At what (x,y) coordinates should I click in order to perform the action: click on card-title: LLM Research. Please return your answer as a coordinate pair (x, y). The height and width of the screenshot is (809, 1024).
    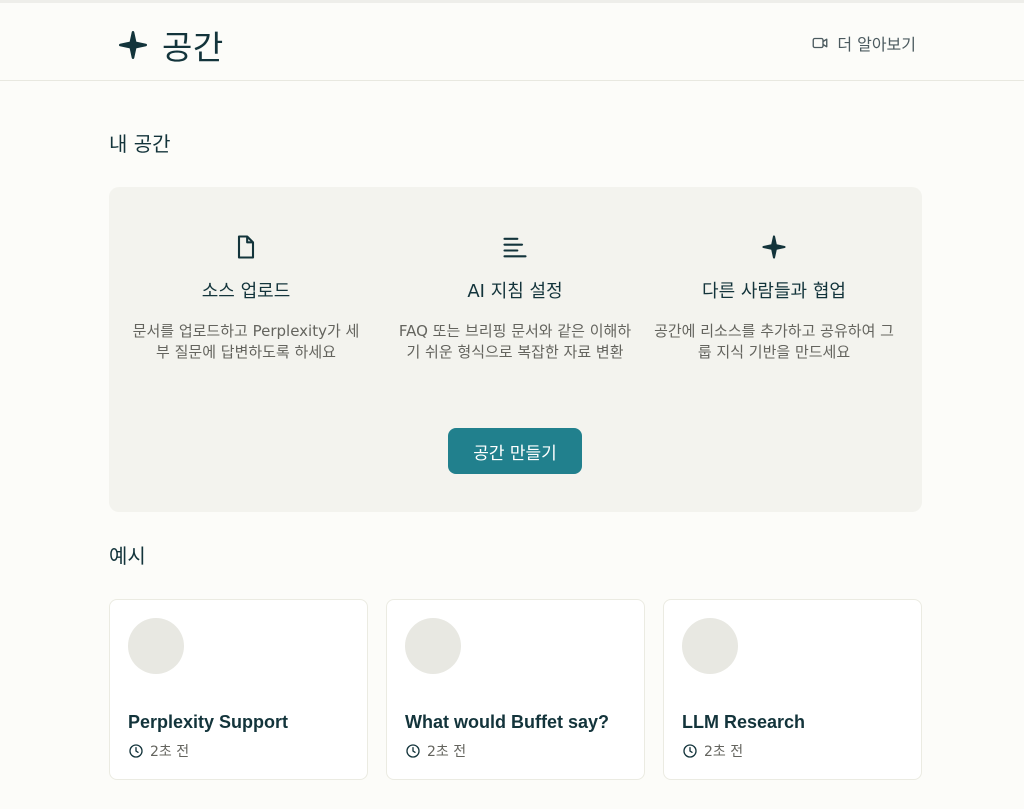
    Looking at the image, I should click on (744, 722).